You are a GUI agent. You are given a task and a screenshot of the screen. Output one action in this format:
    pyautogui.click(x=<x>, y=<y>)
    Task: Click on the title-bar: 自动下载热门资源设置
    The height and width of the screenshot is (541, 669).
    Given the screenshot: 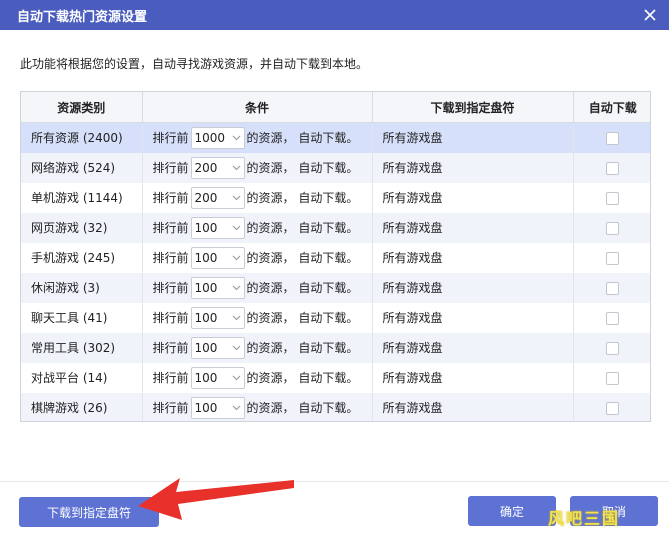 What is the action you would take?
    pyautogui.click(x=334, y=15)
    